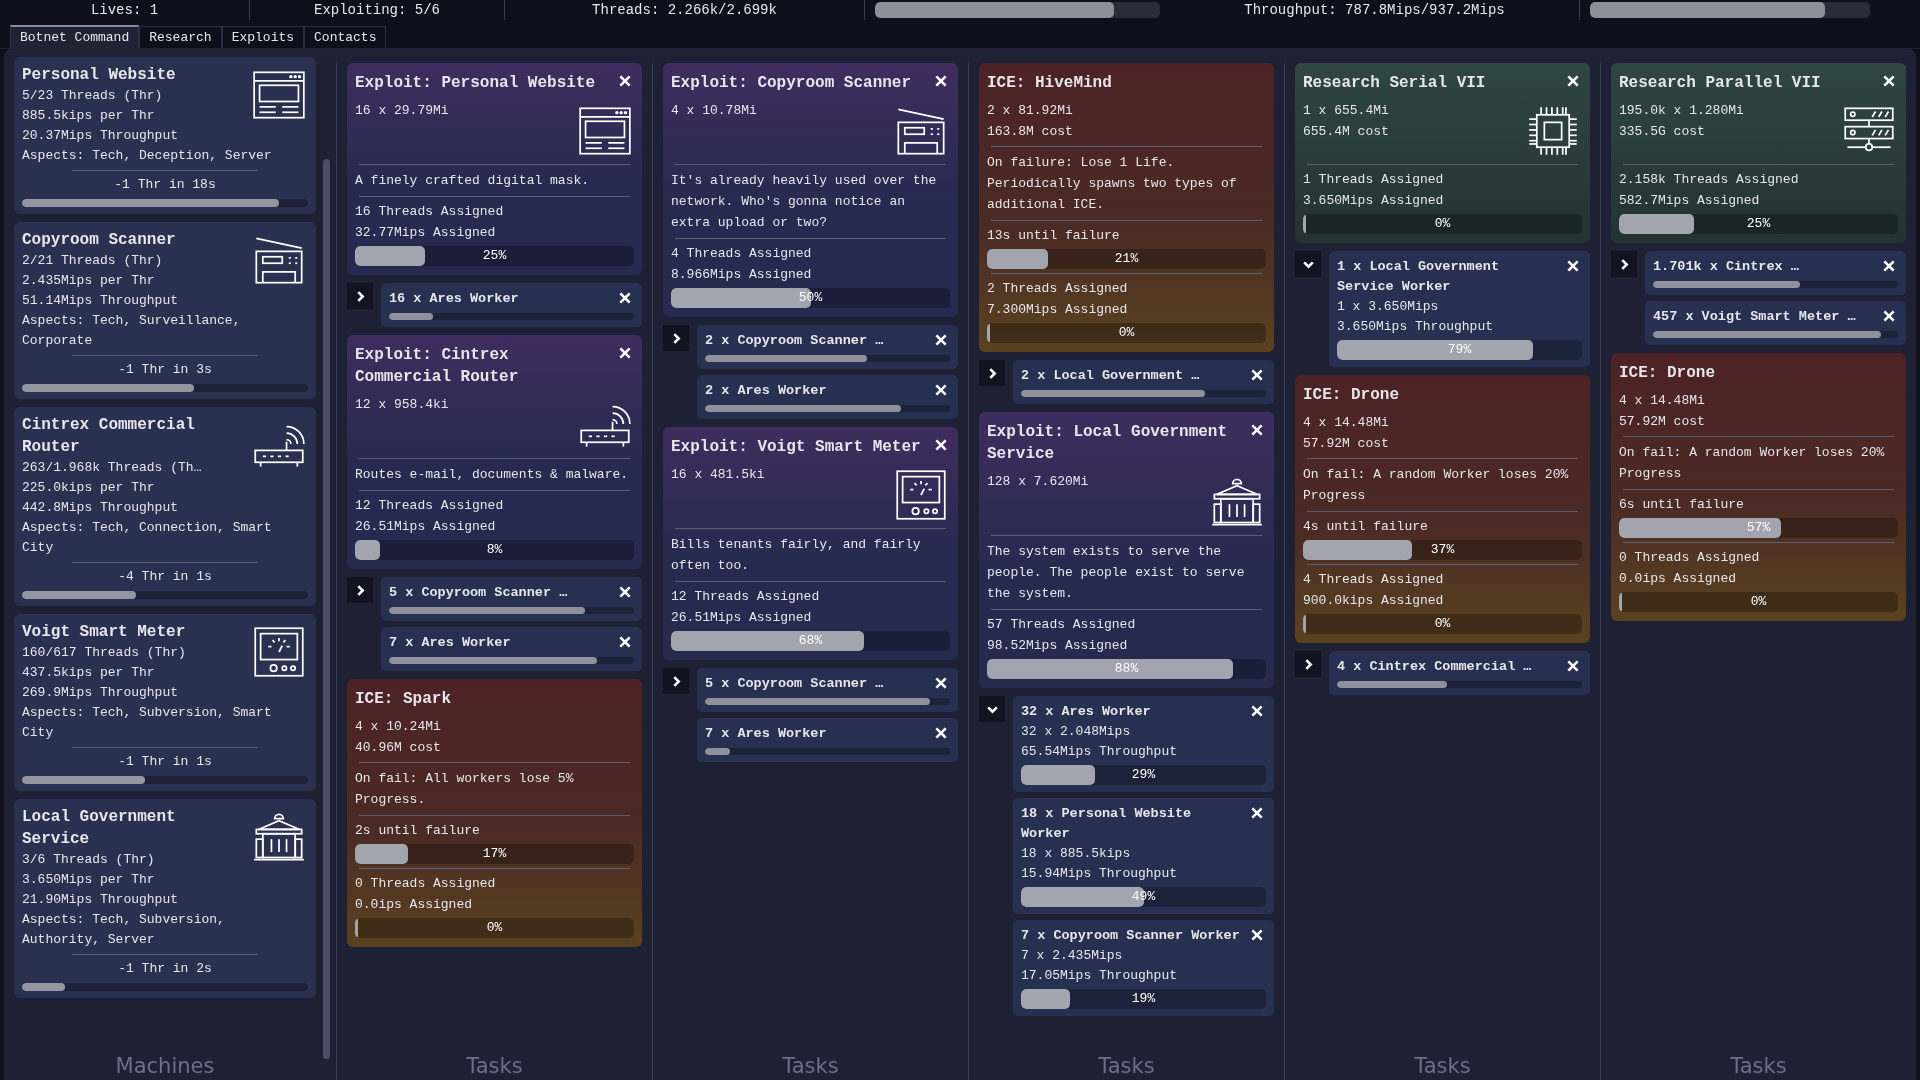 This screenshot has width=1920, height=1080. I want to click on machine-stat: 21.90Mips Throughput, so click(101, 900).